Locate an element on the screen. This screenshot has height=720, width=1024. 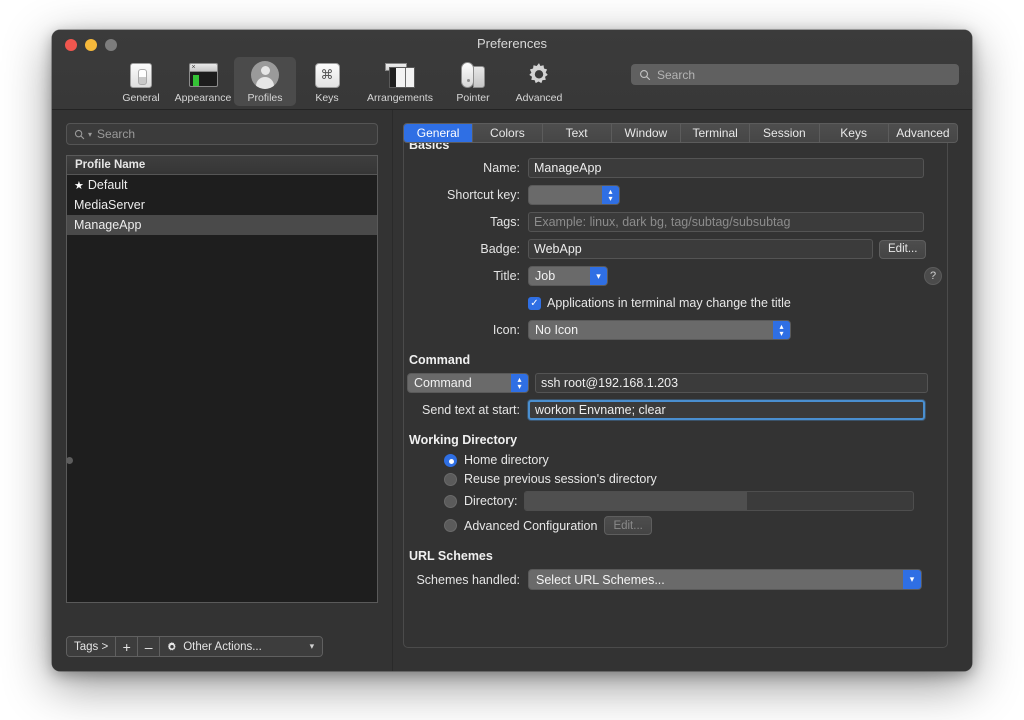
home-directory-label: Home directory is located at coordinates (506, 460).